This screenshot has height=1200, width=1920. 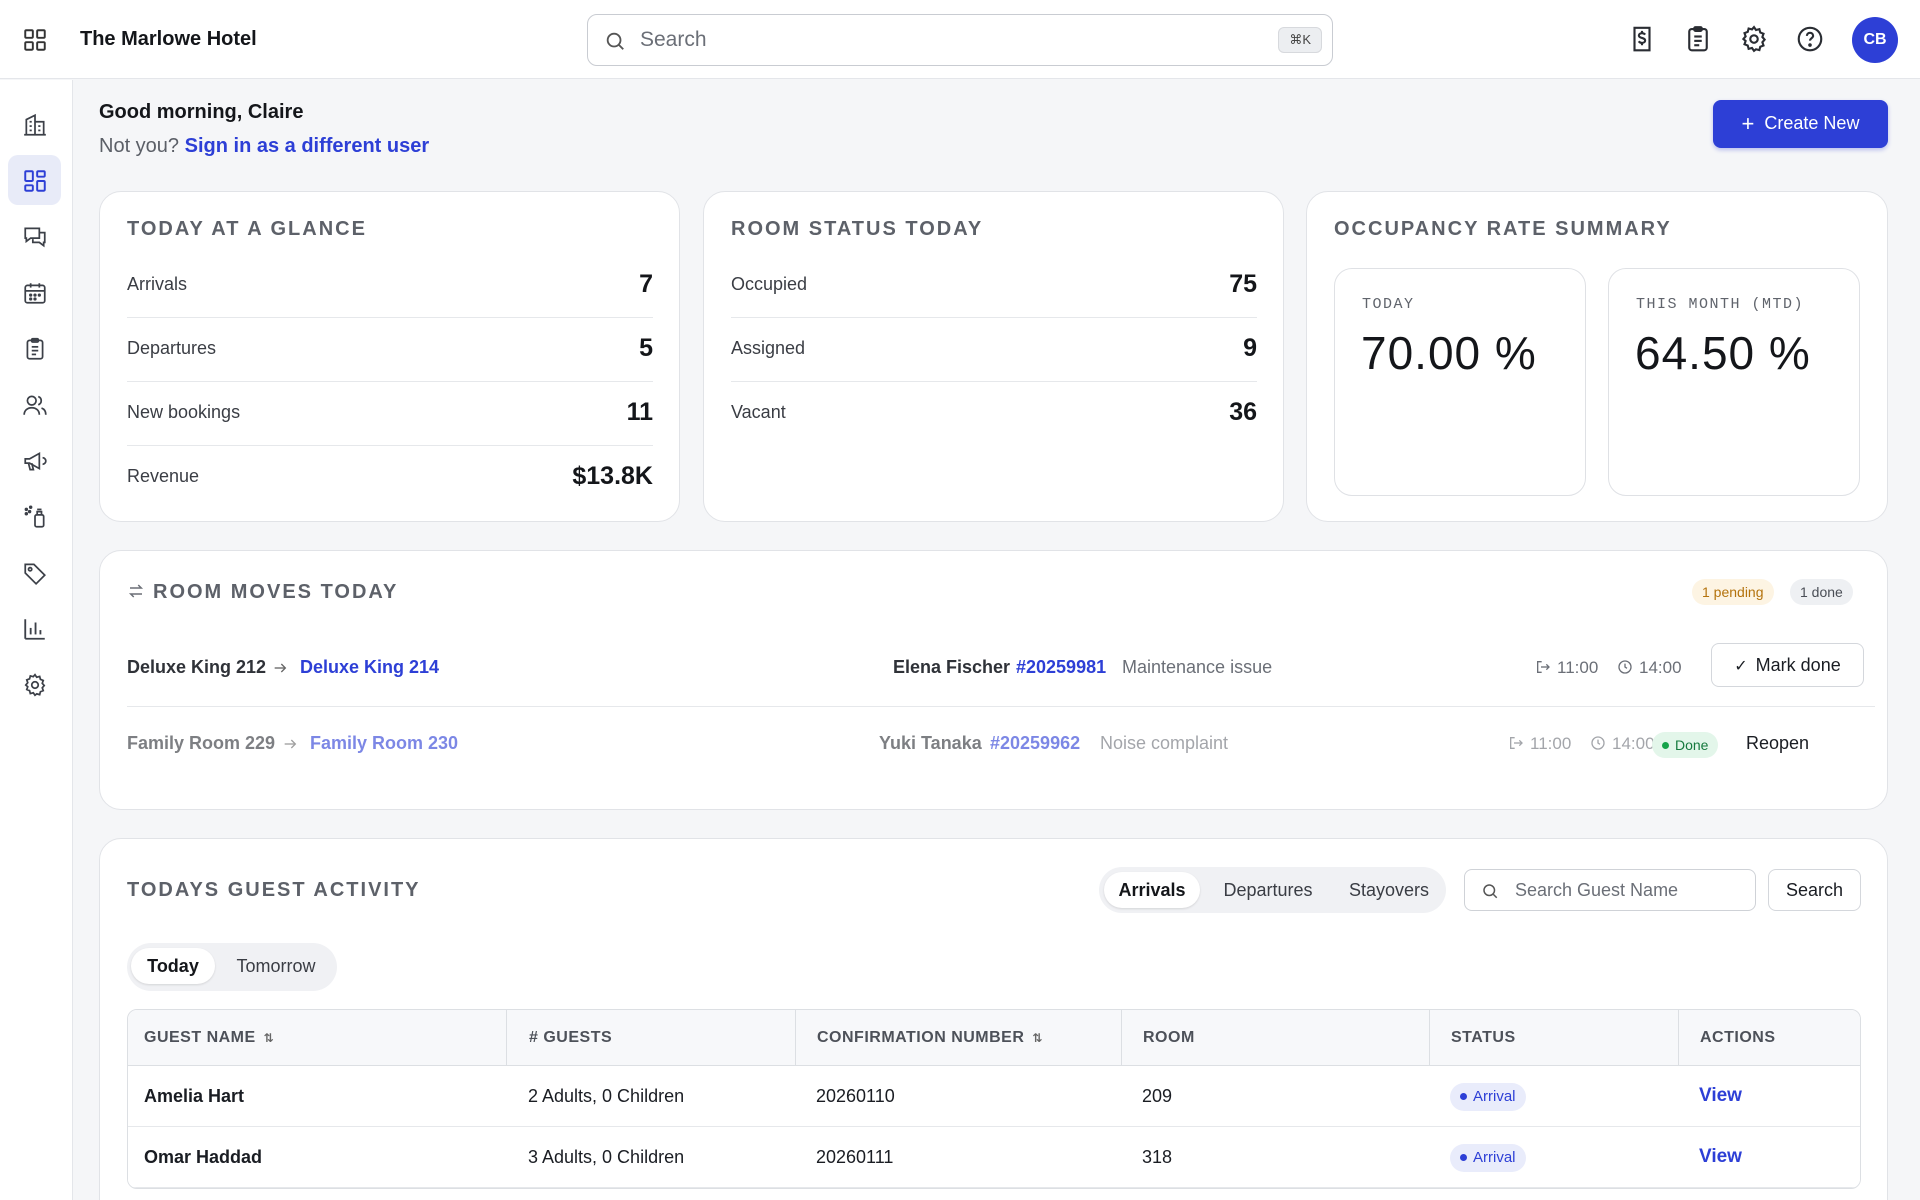 I want to click on column-room: ROOM, so click(x=1158, y=1038).